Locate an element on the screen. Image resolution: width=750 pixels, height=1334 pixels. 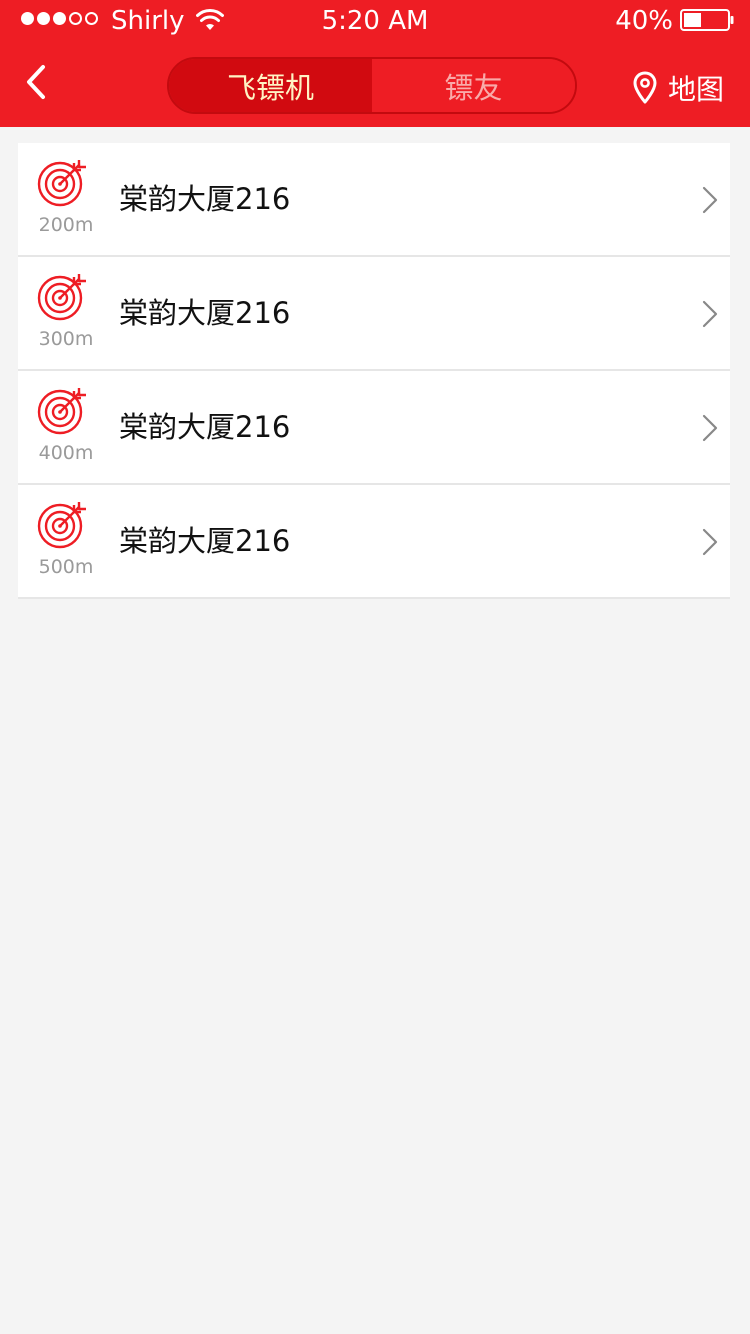
list-item: 300m 棠韵大厦216 is located at coordinates (374, 314).